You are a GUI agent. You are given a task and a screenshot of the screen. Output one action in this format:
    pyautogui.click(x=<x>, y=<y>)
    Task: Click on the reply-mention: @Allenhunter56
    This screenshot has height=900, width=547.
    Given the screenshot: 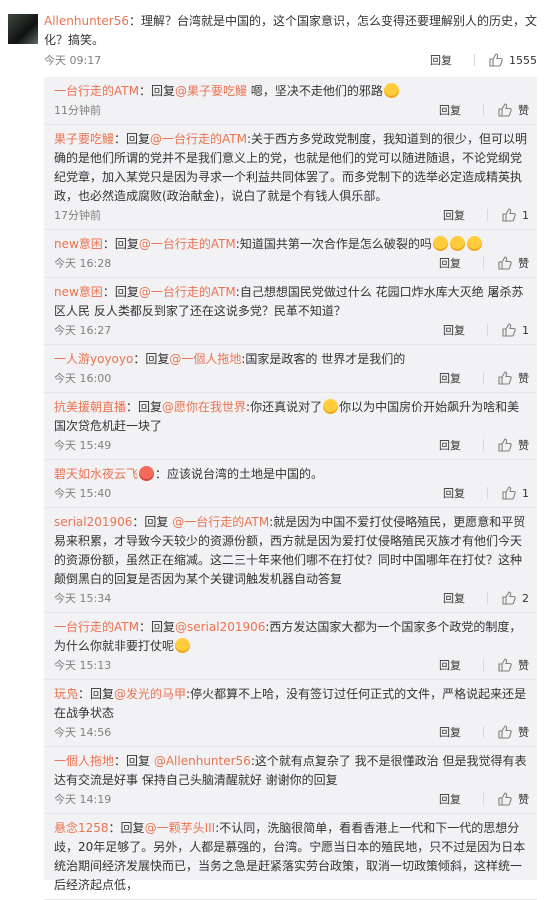 What is the action you would take?
    pyautogui.click(x=202, y=761)
    